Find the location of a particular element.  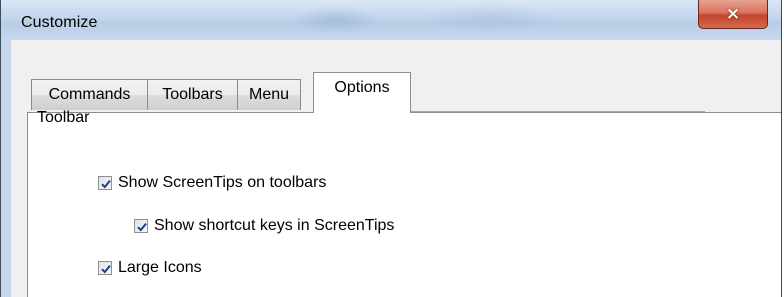

tab-label: Options is located at coordinates (362, 87).